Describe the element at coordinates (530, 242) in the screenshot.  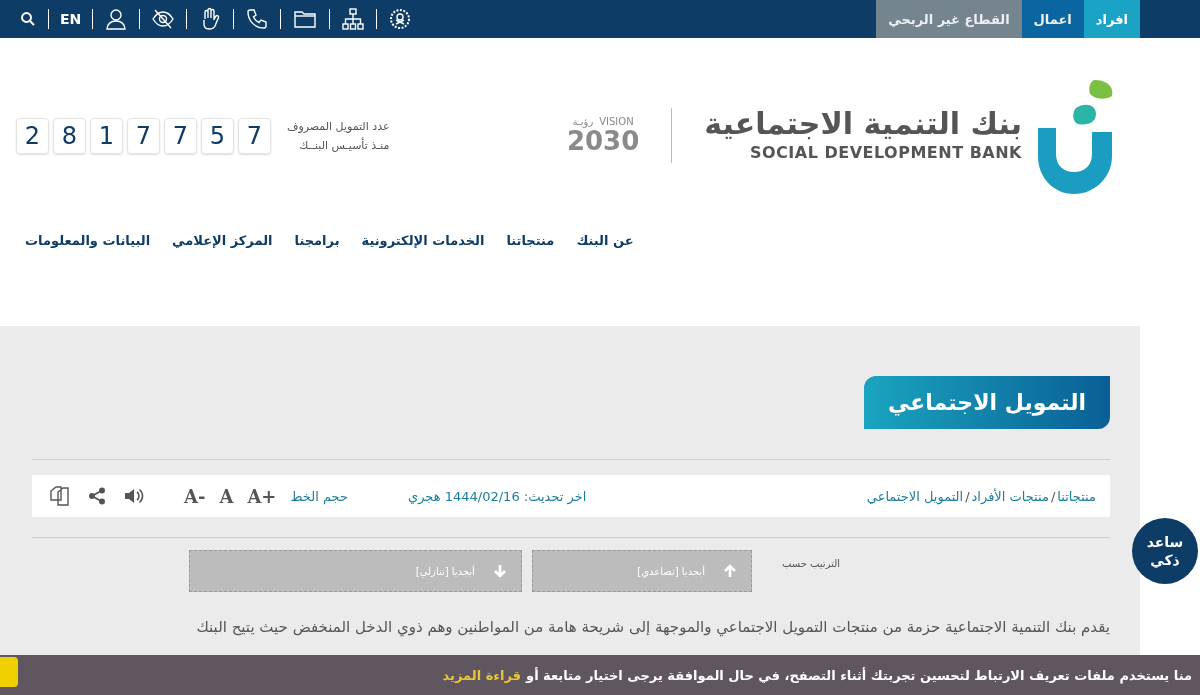
I see `nav-link: منتجاتنا` at that location.